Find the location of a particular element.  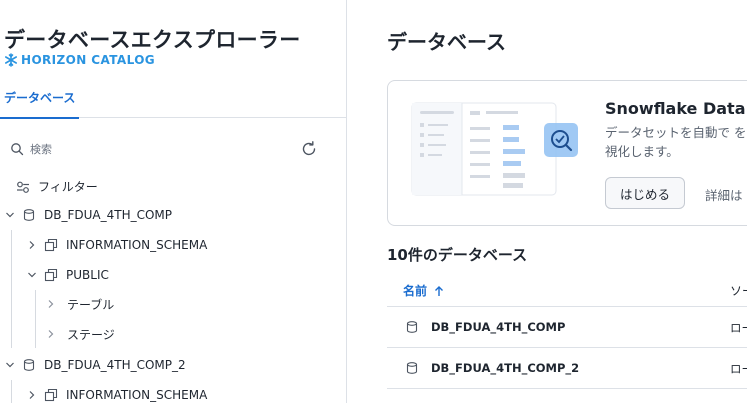

tree-item-database: DB_FDUA_4TH_COMP is located at coordinates (88, 215).